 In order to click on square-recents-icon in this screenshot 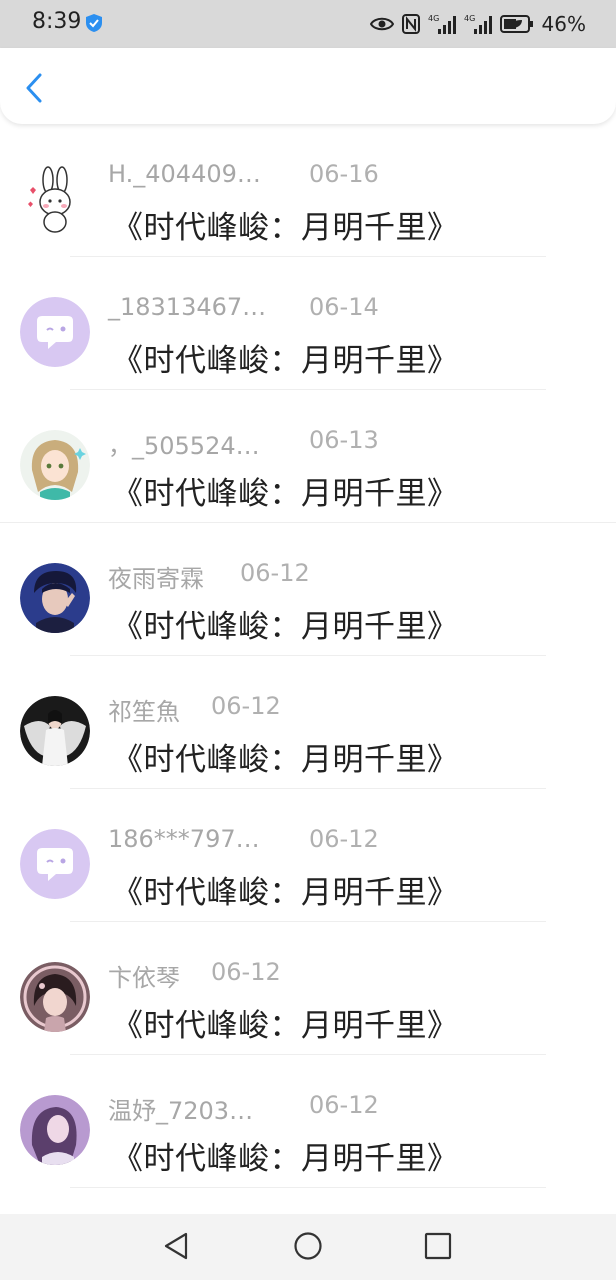, I will do `click(438, 1246)`.